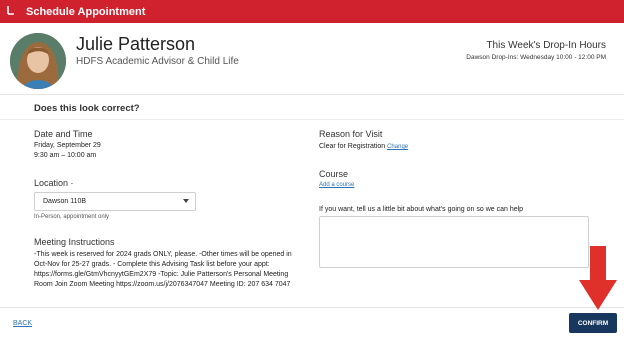 This screenshot has height=338, width=624. I want to click on advisor-role: HDFS Academic Advisor & Child Life, so click(157, 61).